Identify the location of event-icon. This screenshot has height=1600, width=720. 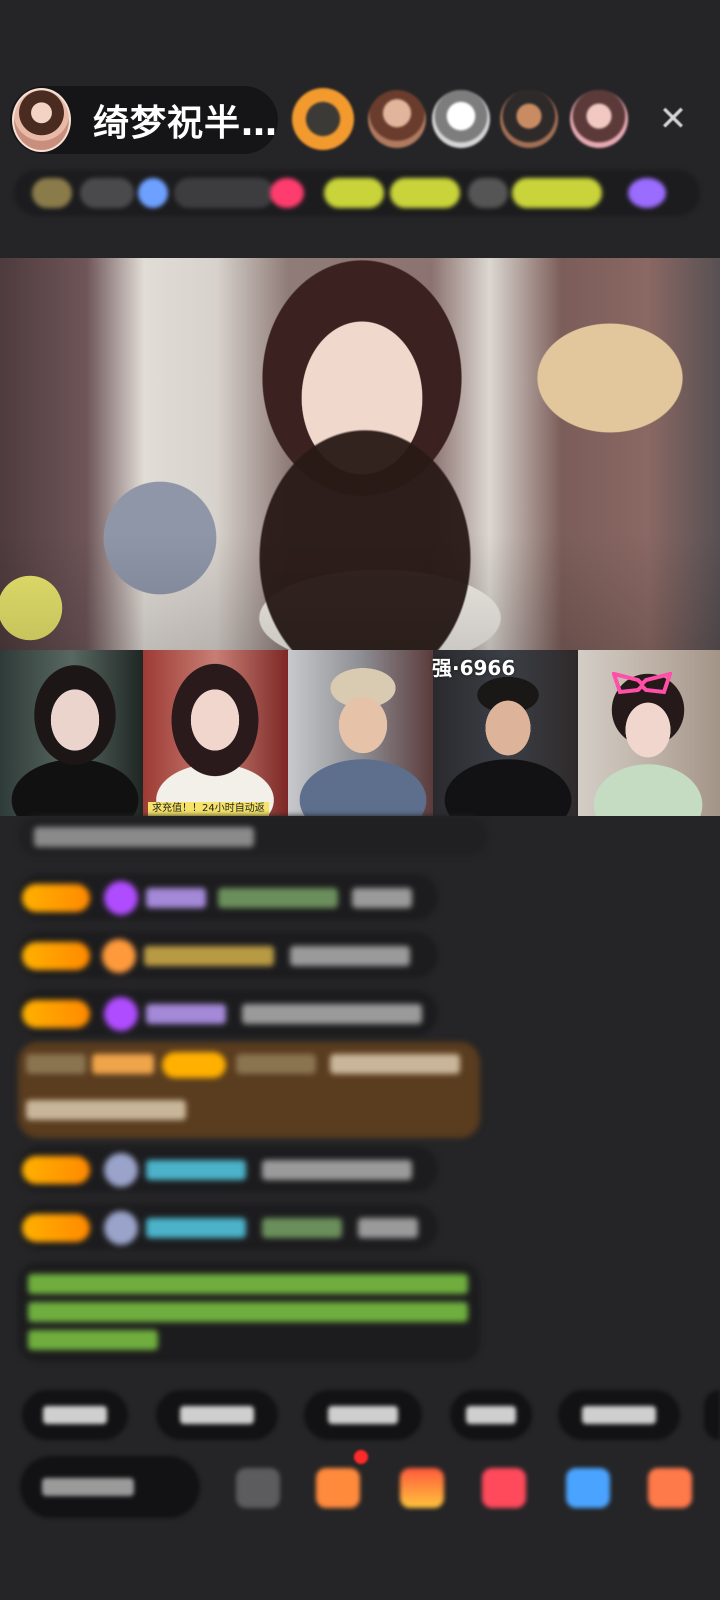
(647, 193).